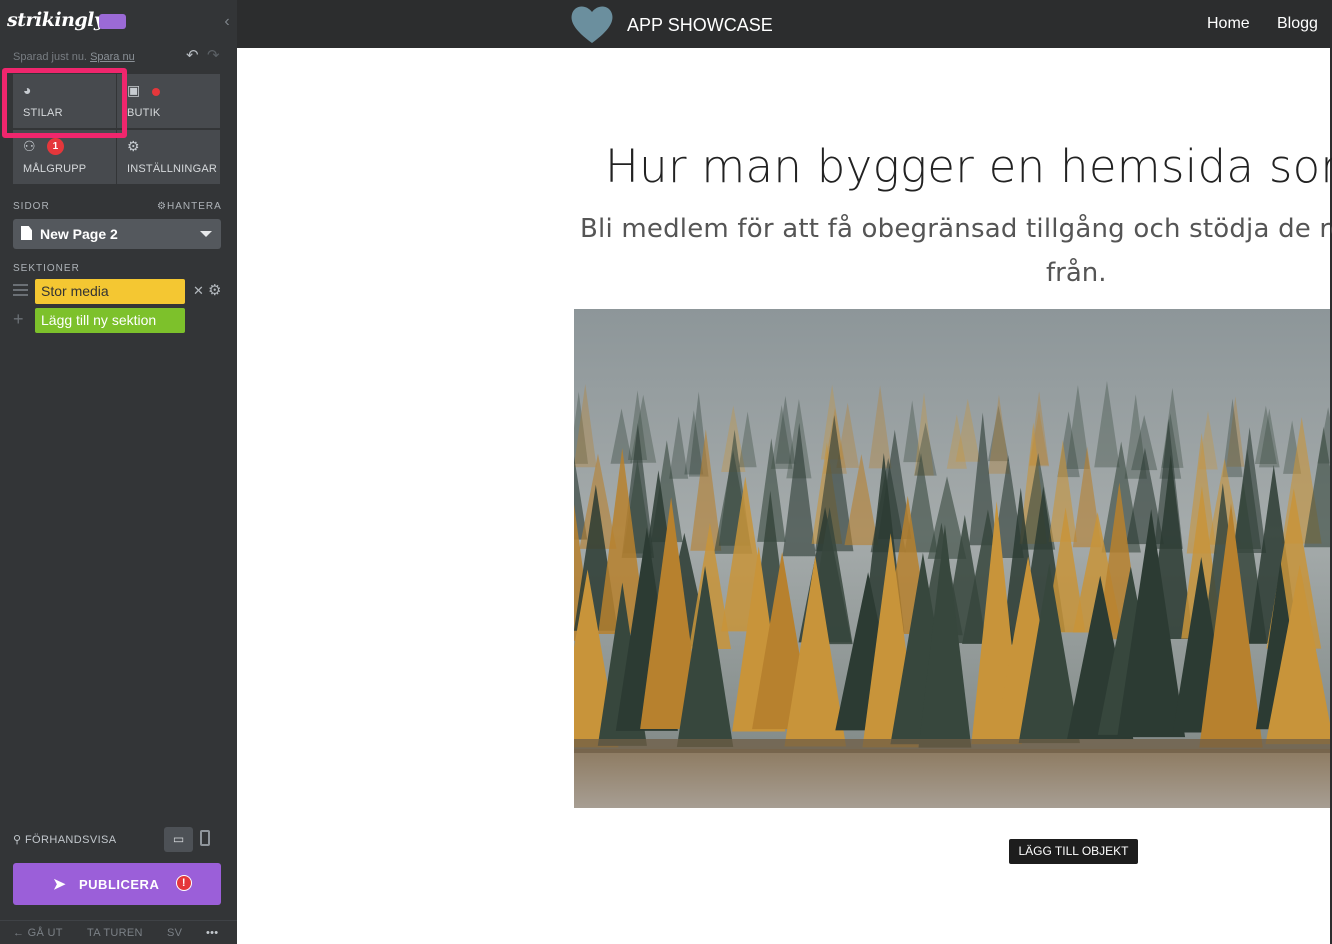  I want to click on page-headline: Hur man bygger en hemsida som, so click(968, 166).